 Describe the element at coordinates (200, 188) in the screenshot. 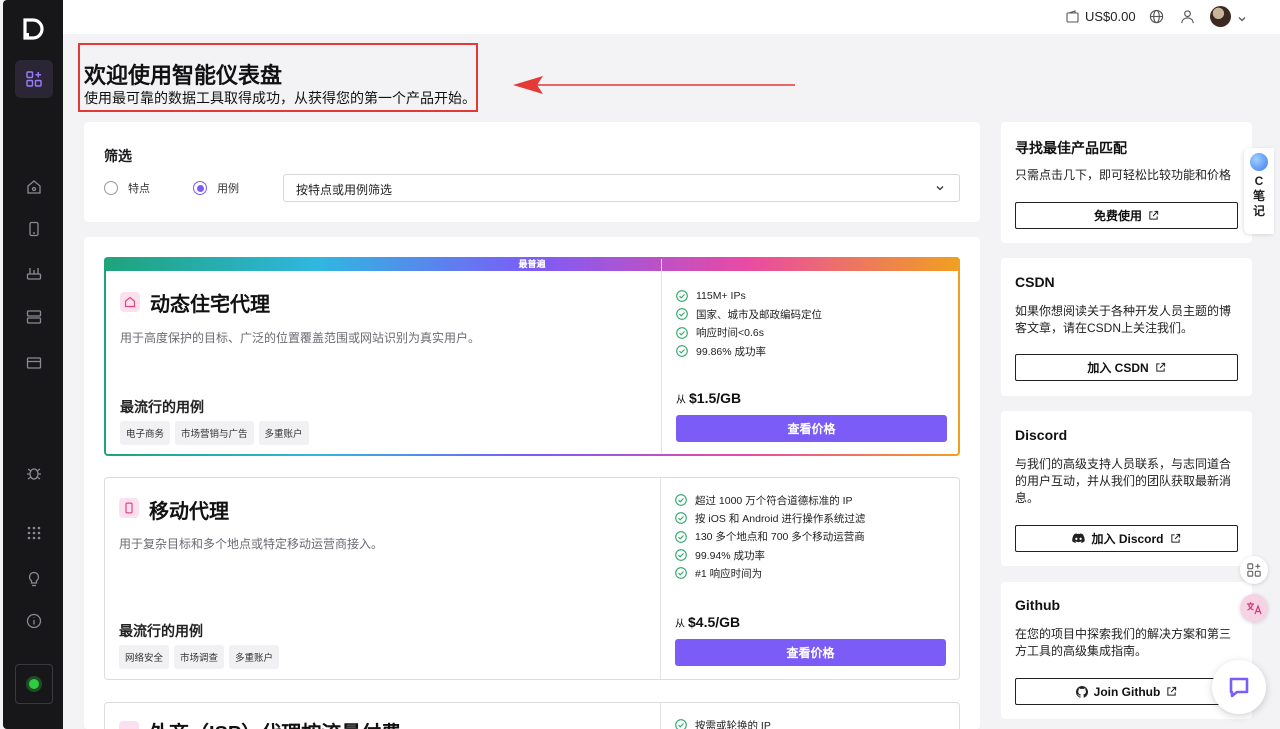

I see `radio-circle-selected` at that location.